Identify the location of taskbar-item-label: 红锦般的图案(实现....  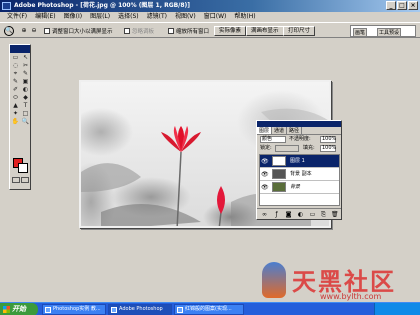
(208, 309).